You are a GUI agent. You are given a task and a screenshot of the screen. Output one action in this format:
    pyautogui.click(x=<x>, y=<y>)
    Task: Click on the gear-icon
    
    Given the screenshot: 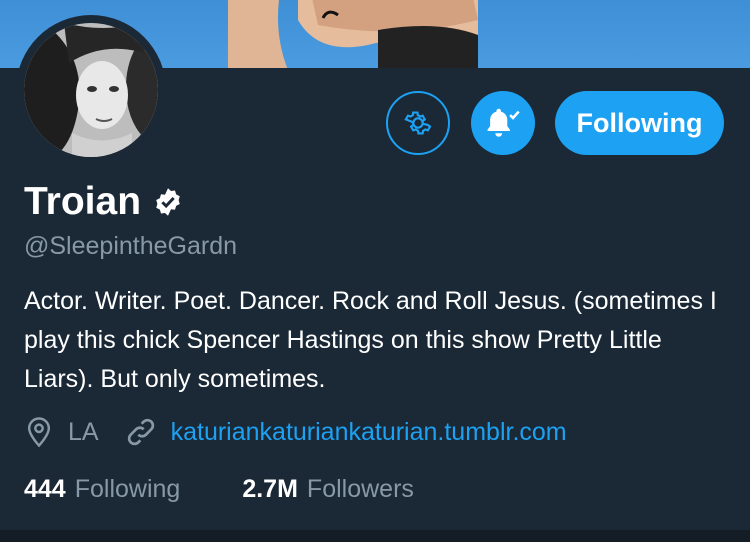 What is the action you would take?
    pyautogui.click(x=418, y=123)
    